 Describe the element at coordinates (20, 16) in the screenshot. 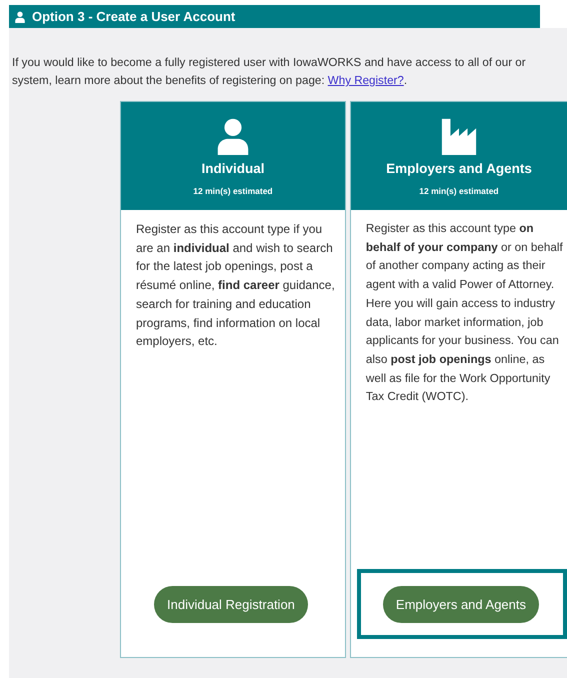

I see `person-icon` at that location.